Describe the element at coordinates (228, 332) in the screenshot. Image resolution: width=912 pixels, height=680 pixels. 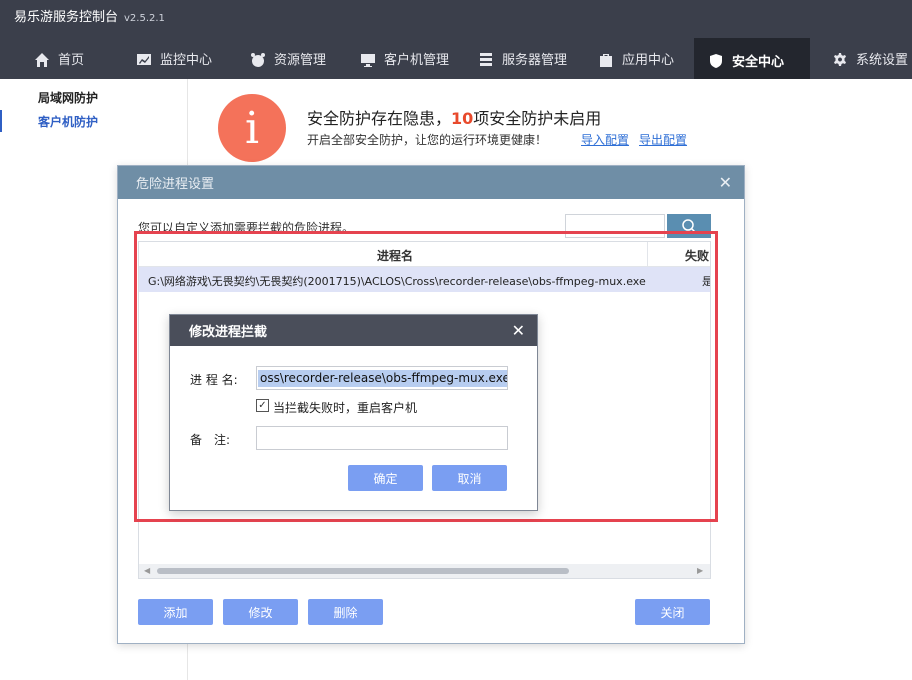
I see `modify-dialog-title: 修改进程拦截` at that location.